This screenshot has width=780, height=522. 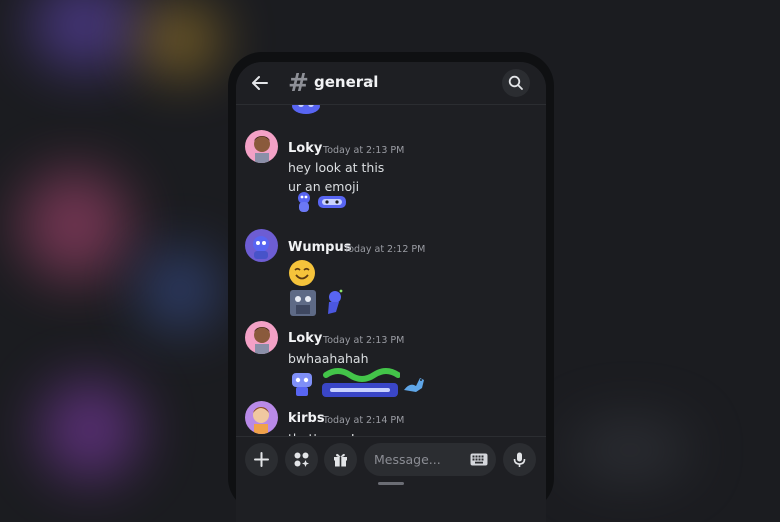 I want to click on microphone-icon, so click(x=519, y=459).